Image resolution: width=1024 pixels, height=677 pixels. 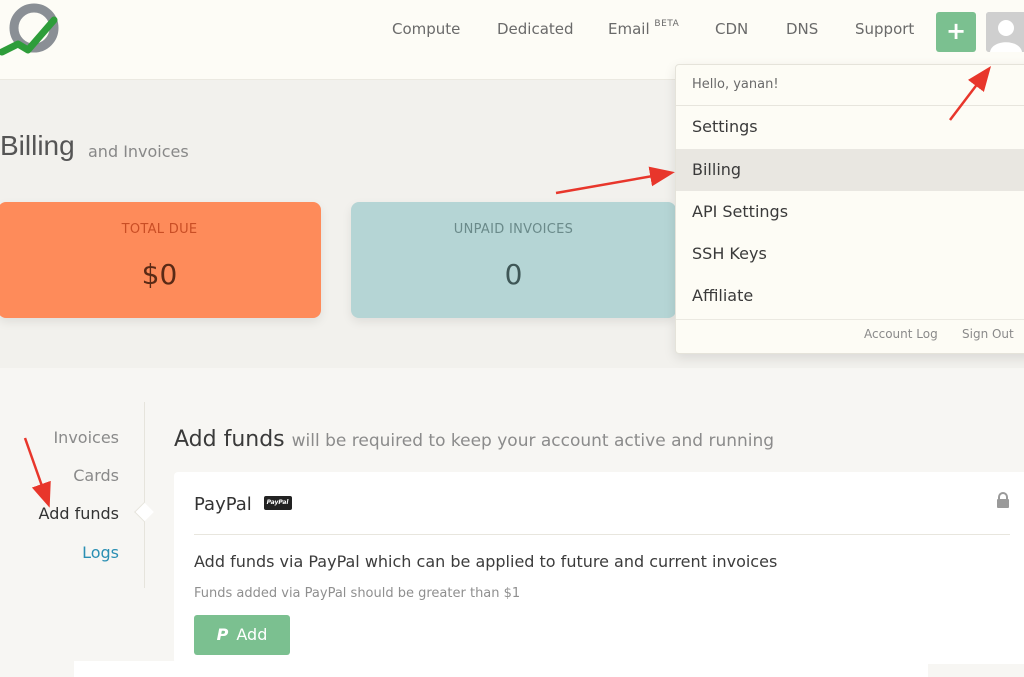 I want to click on unpaid-invoices-label: UNPAID INVOICES, so click(x=513, y=229).